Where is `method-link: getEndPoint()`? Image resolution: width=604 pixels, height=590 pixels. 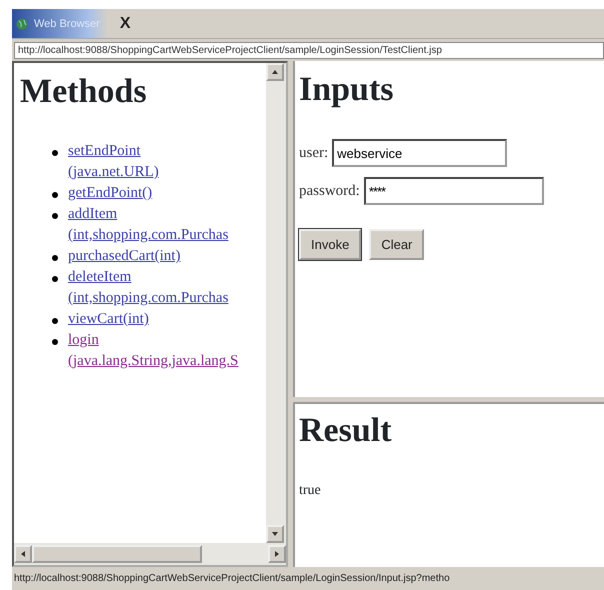 method-link: getEndPoint() is located at coordinates (110, 193).